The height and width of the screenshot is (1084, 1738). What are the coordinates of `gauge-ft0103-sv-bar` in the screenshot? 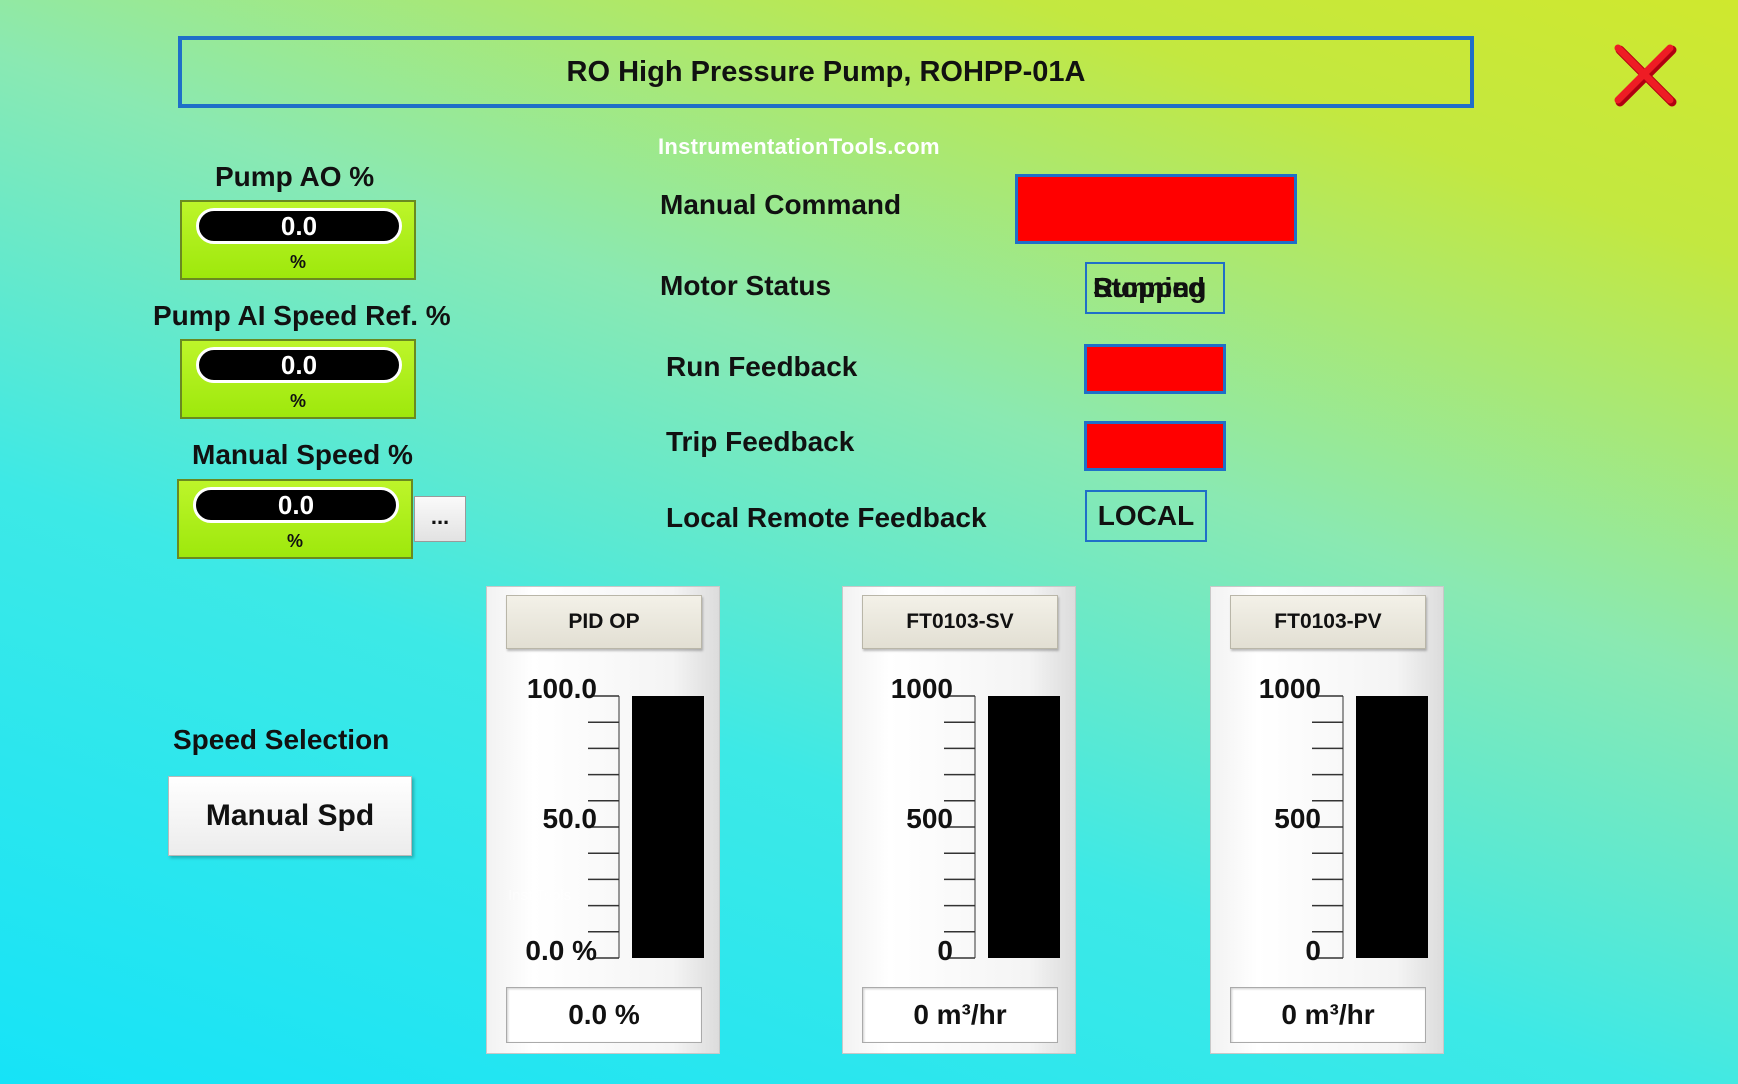 It's located at (1024, 827).